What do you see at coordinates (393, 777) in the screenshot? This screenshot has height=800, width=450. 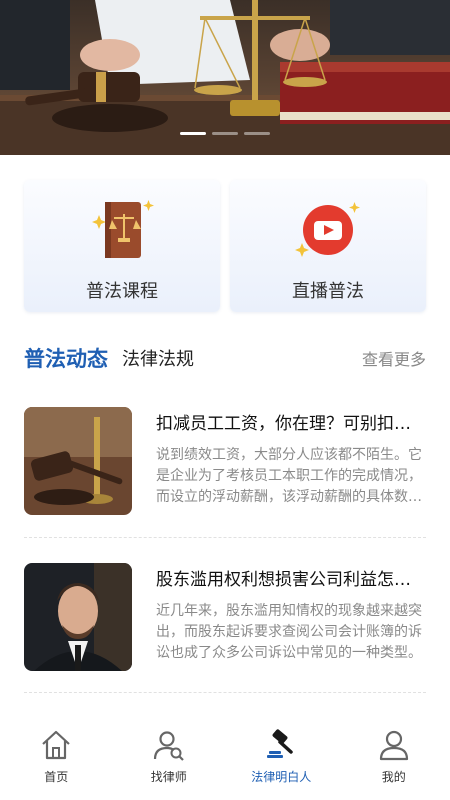 I see `nav-profile-label: 我的` at bounding box center [393, 777].